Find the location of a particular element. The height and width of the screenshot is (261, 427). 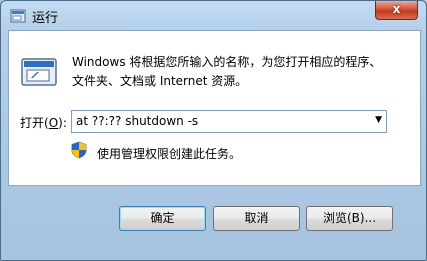

command-combobox: at ??:?? shutdown -s ▼ is located at coordinates (229, 121).